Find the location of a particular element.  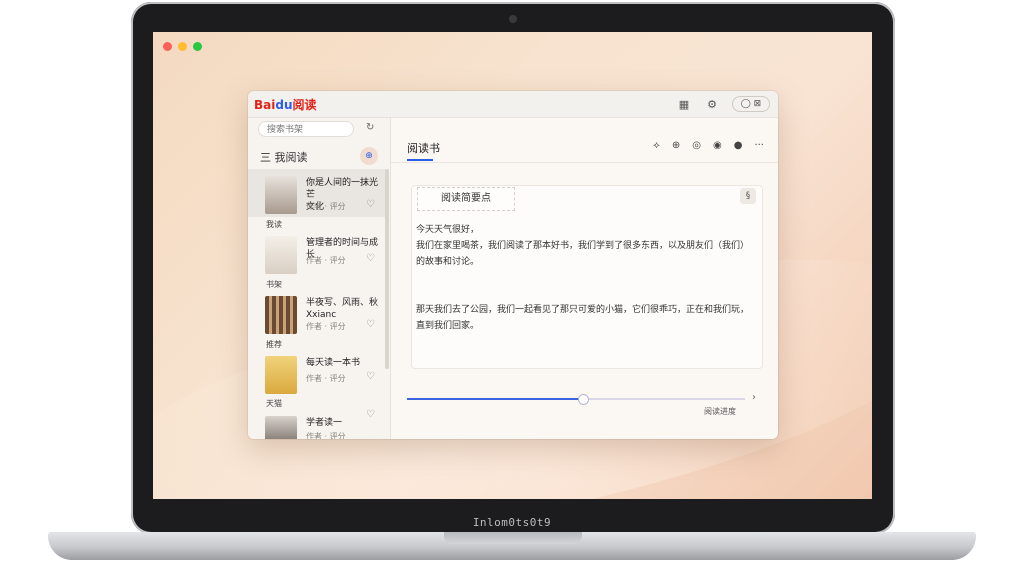

brand-paw: du is located at coordinates (284, 105).